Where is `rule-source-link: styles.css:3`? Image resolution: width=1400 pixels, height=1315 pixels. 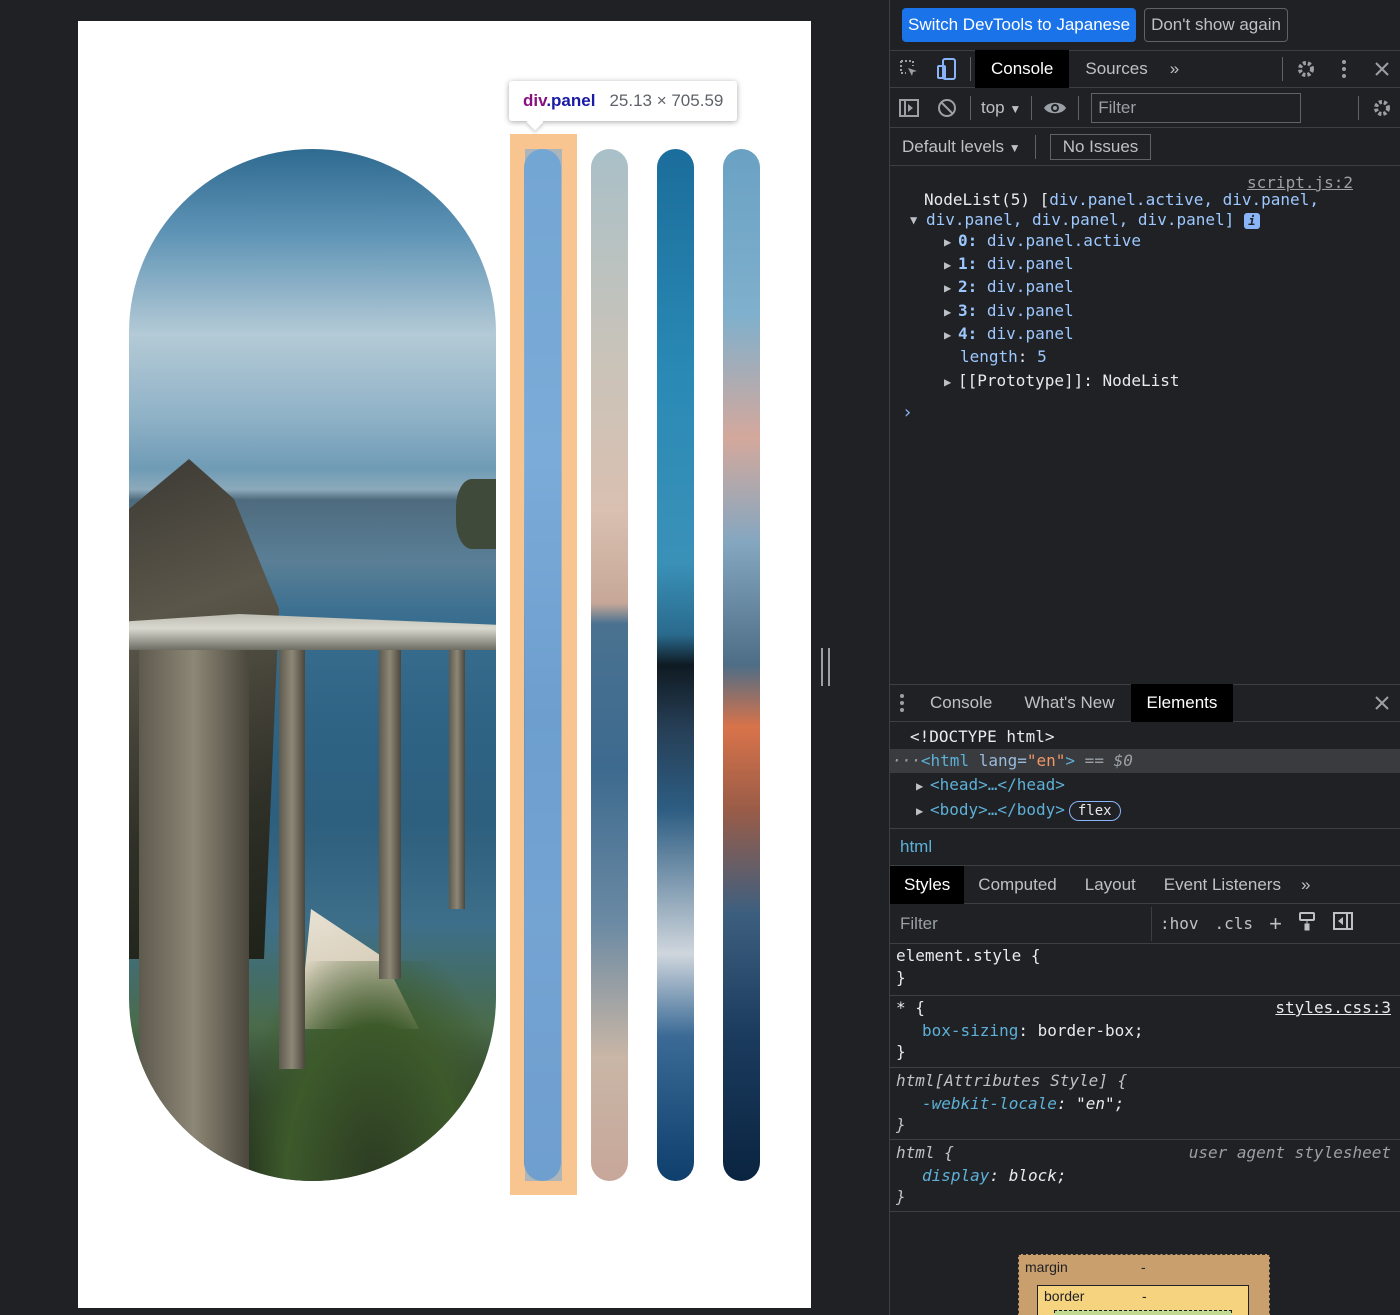 rule-source-link: styles.css:3 is located at coordinates (1333, 1007).